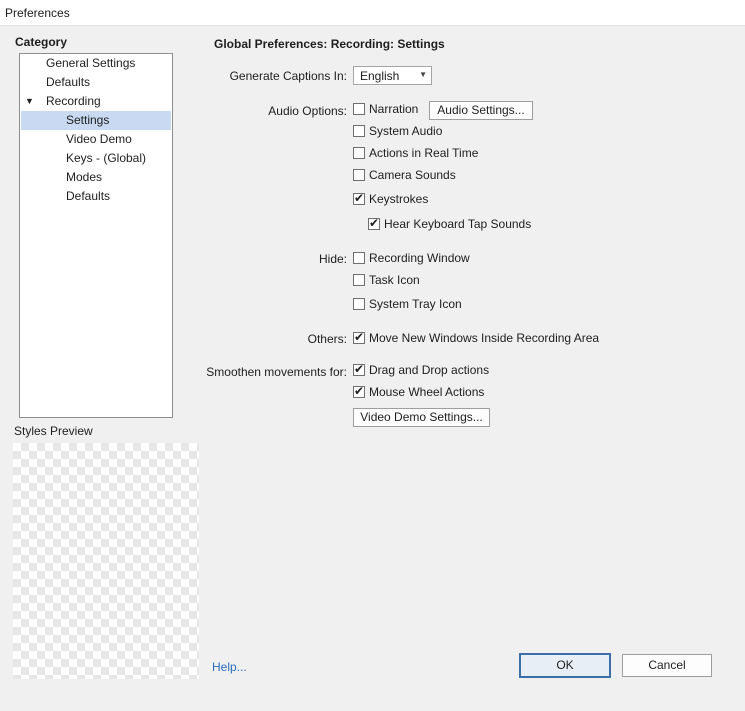 The height and width of the screenshot is (711, 745). Describe the element at coordinates (394, 109) in the screenshot. I see `checkbox-label: Narration` at that location.